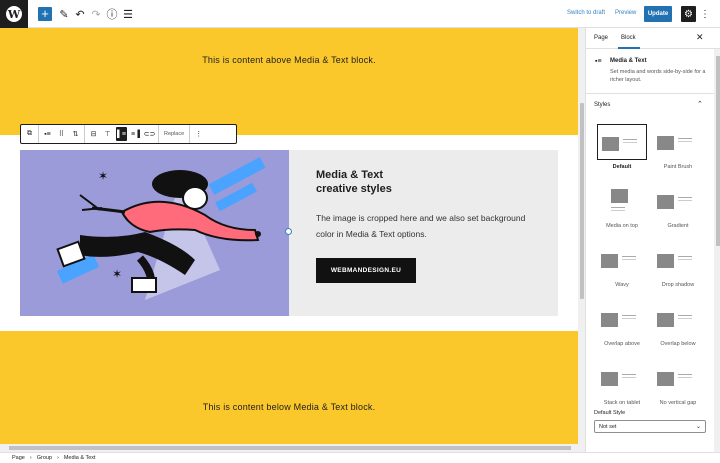  Describe the element at coordinates (128, 14) in the screenshot. I see `list-view-icon: ☰` at that location.